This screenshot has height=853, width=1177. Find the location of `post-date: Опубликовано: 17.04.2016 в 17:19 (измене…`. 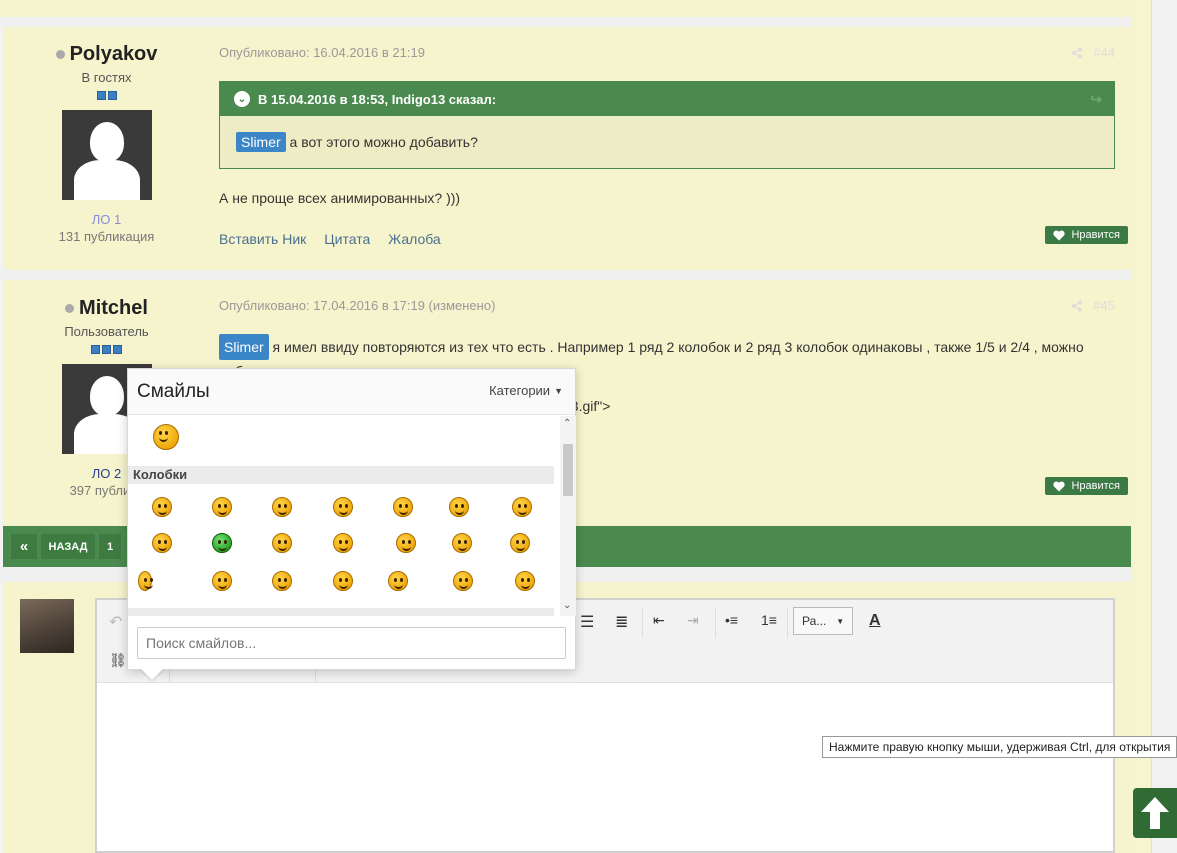

post-date: Опубликовано: 17.04.2016 в 17:19 (измене… is located at coordinates (357, 305).